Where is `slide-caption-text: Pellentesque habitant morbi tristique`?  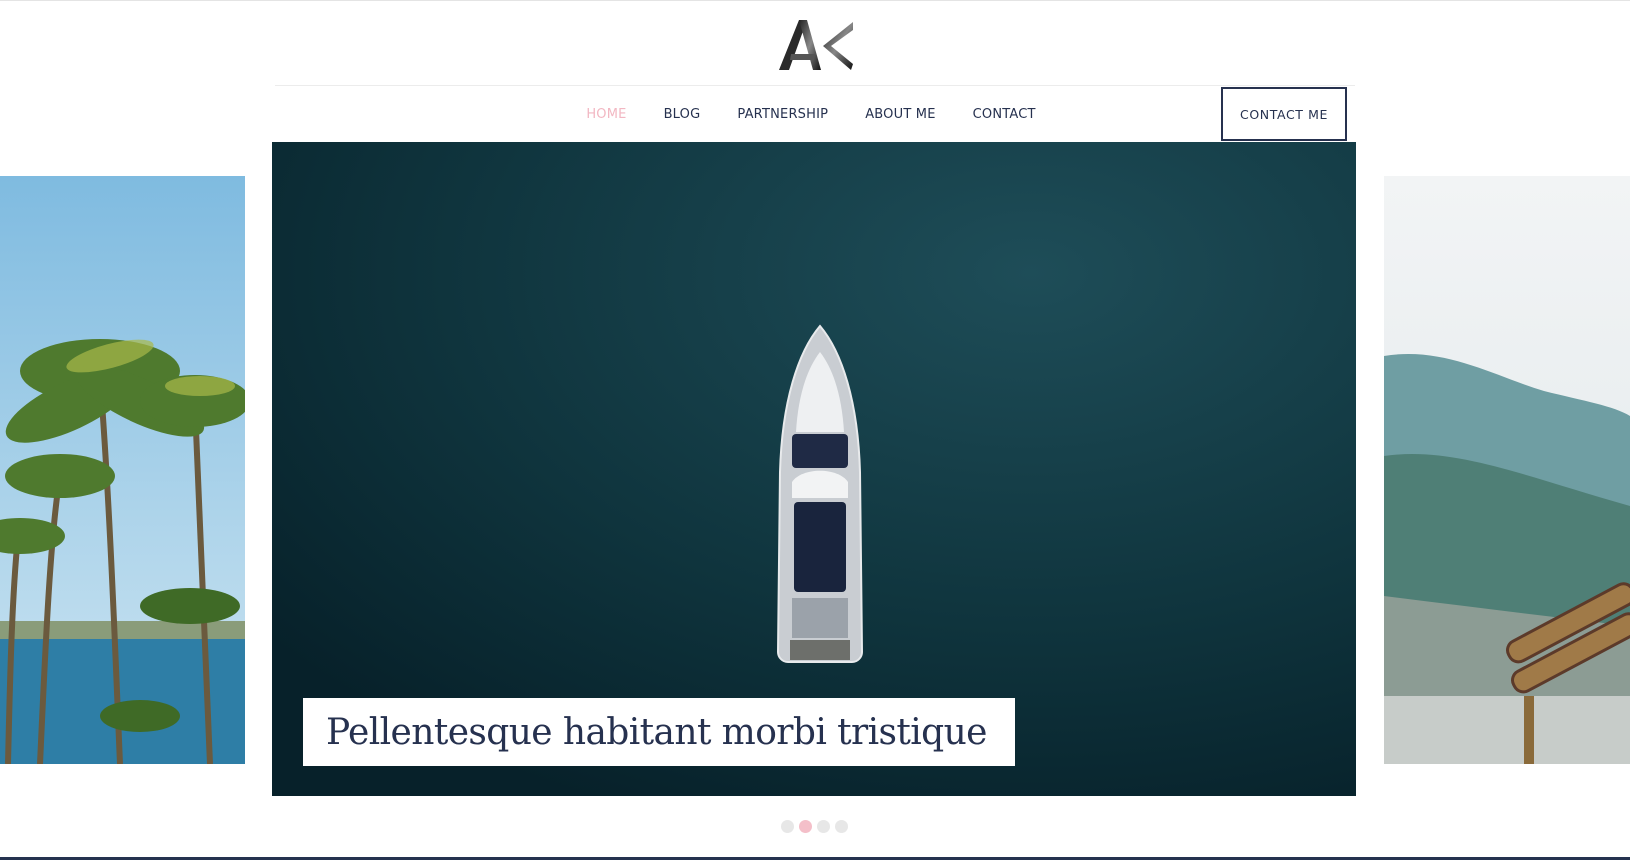 slide-caption-text: Pellentesque habitant morbi tristique is located at coordinates (656, 732).